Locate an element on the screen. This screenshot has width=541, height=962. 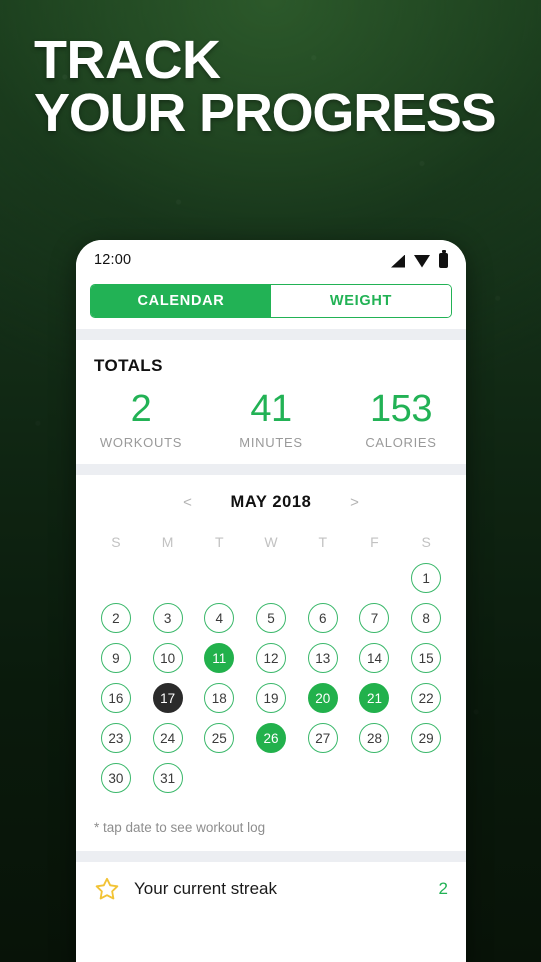
calendar-cell: 4 is located at coordinates (219, 618).